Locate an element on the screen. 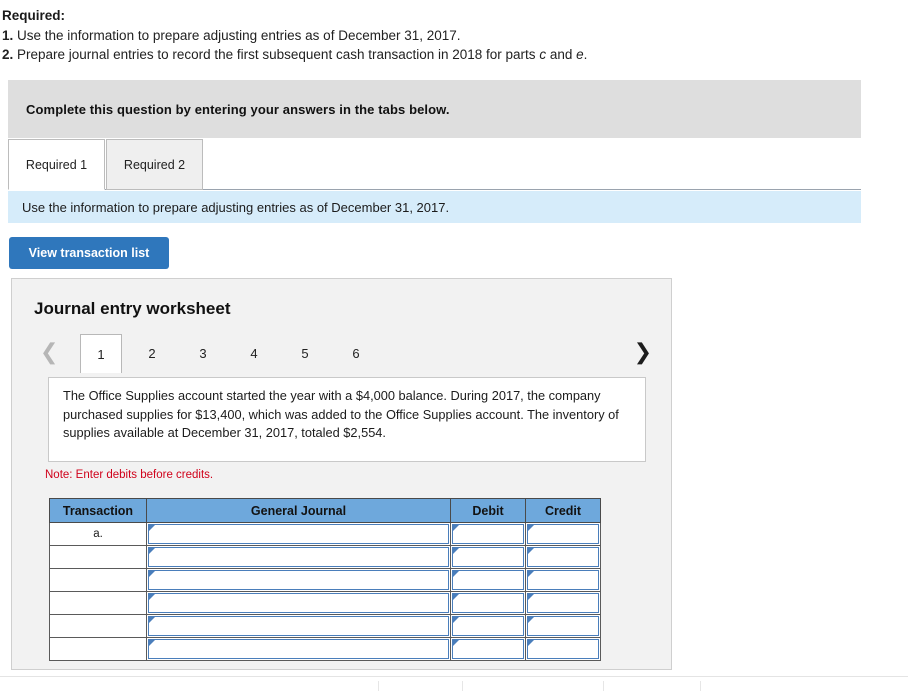 Image resolution: width=908 pixels, height=691 pixels. worksheet-page-2: 2 is located at coordinates (152, 353).